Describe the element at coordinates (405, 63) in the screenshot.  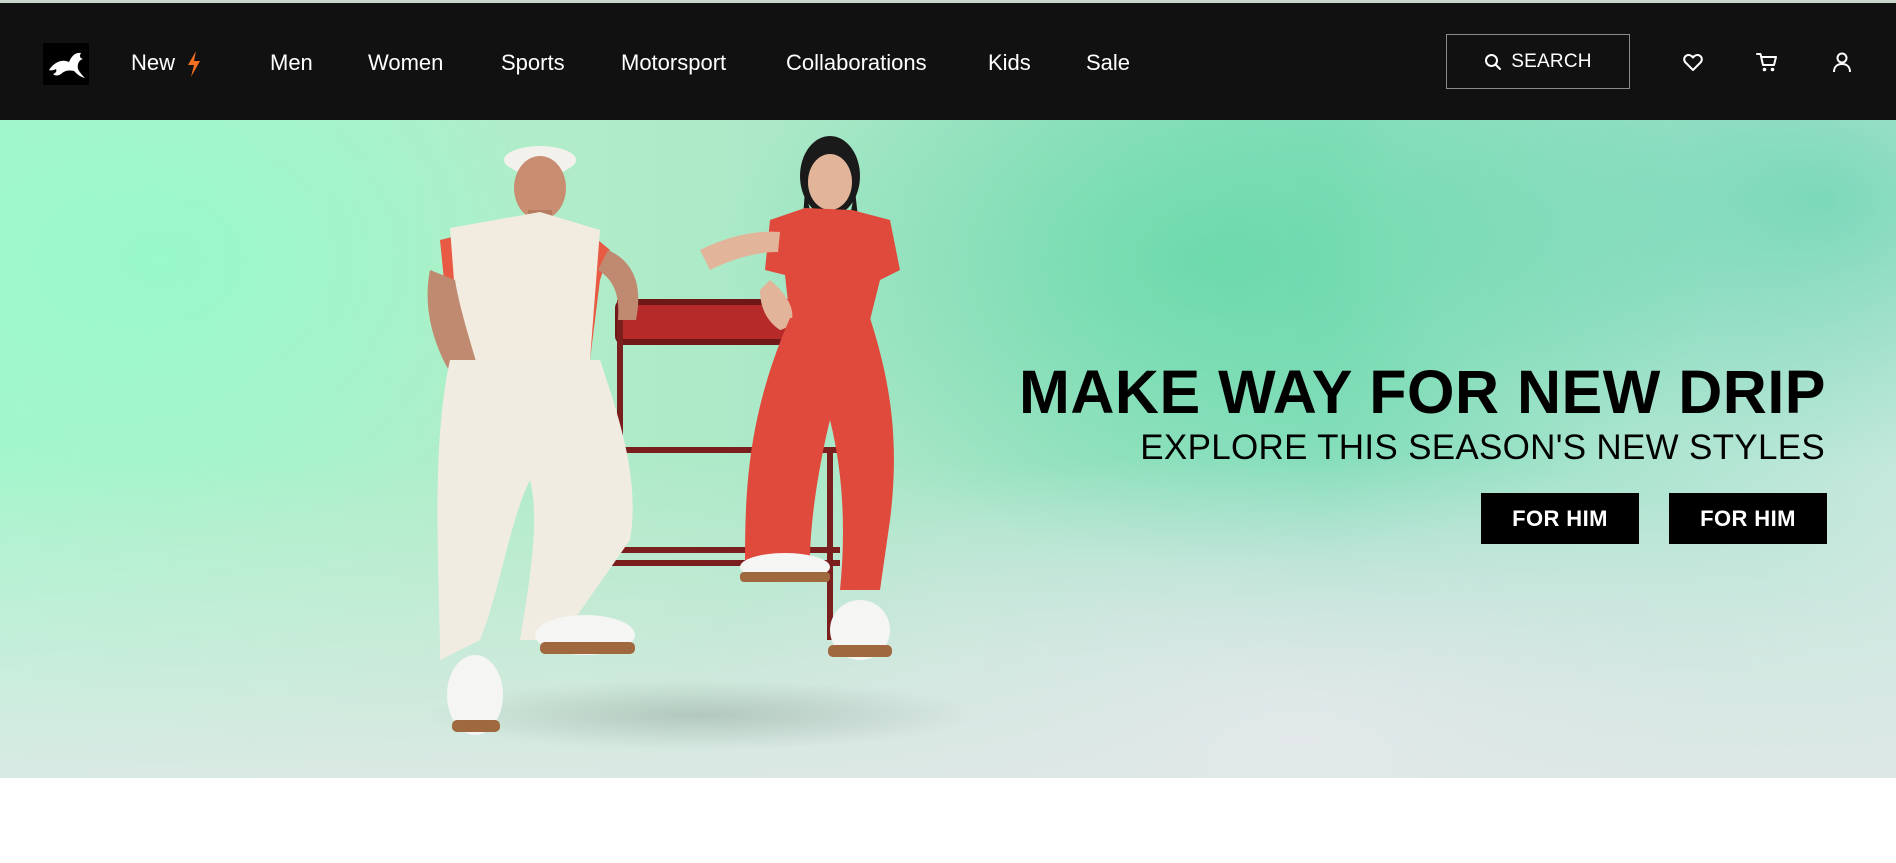
I see `nav-item-women: Women` at that location.